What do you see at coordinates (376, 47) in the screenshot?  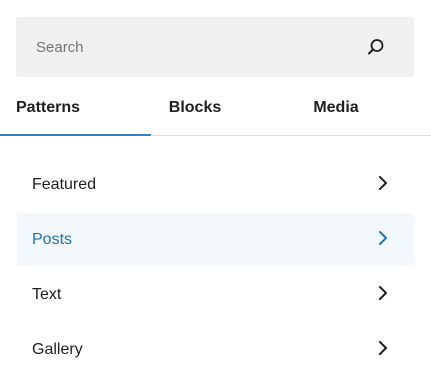 I see `search-icon` at bounding box center [376, 47].